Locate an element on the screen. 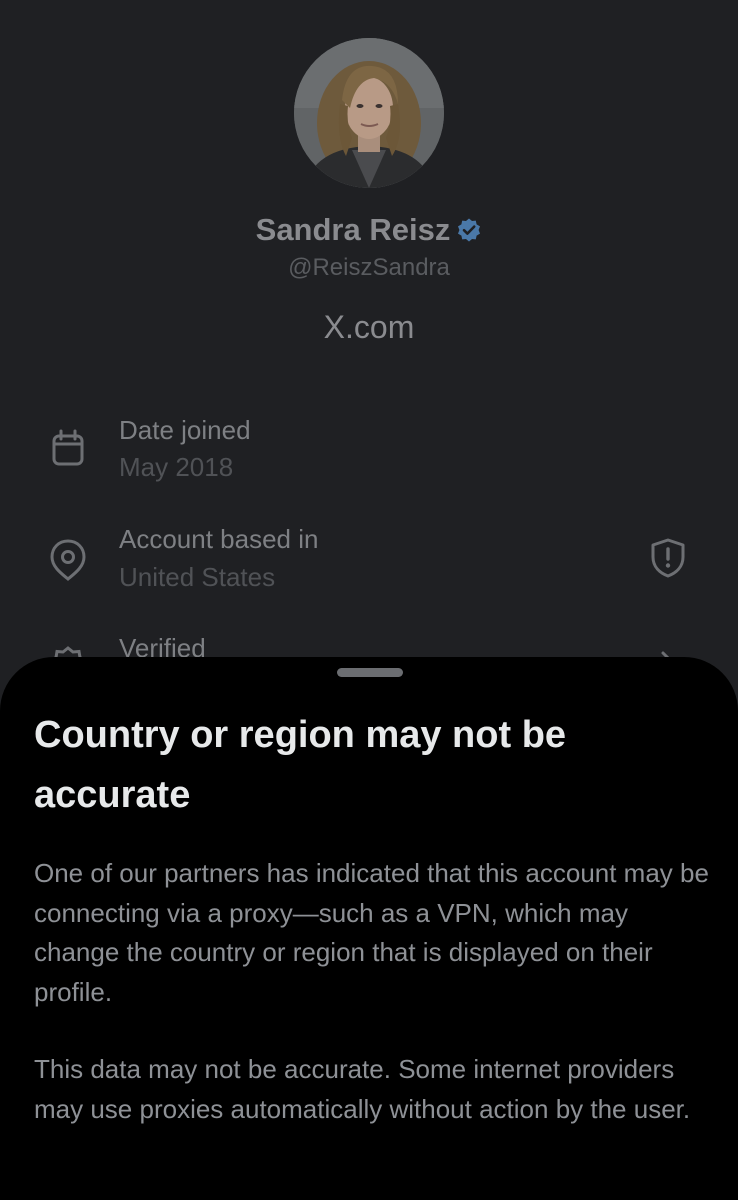 This screenshot has height=1200, width=738. calendar-icon is located at coordinates (68, 450).